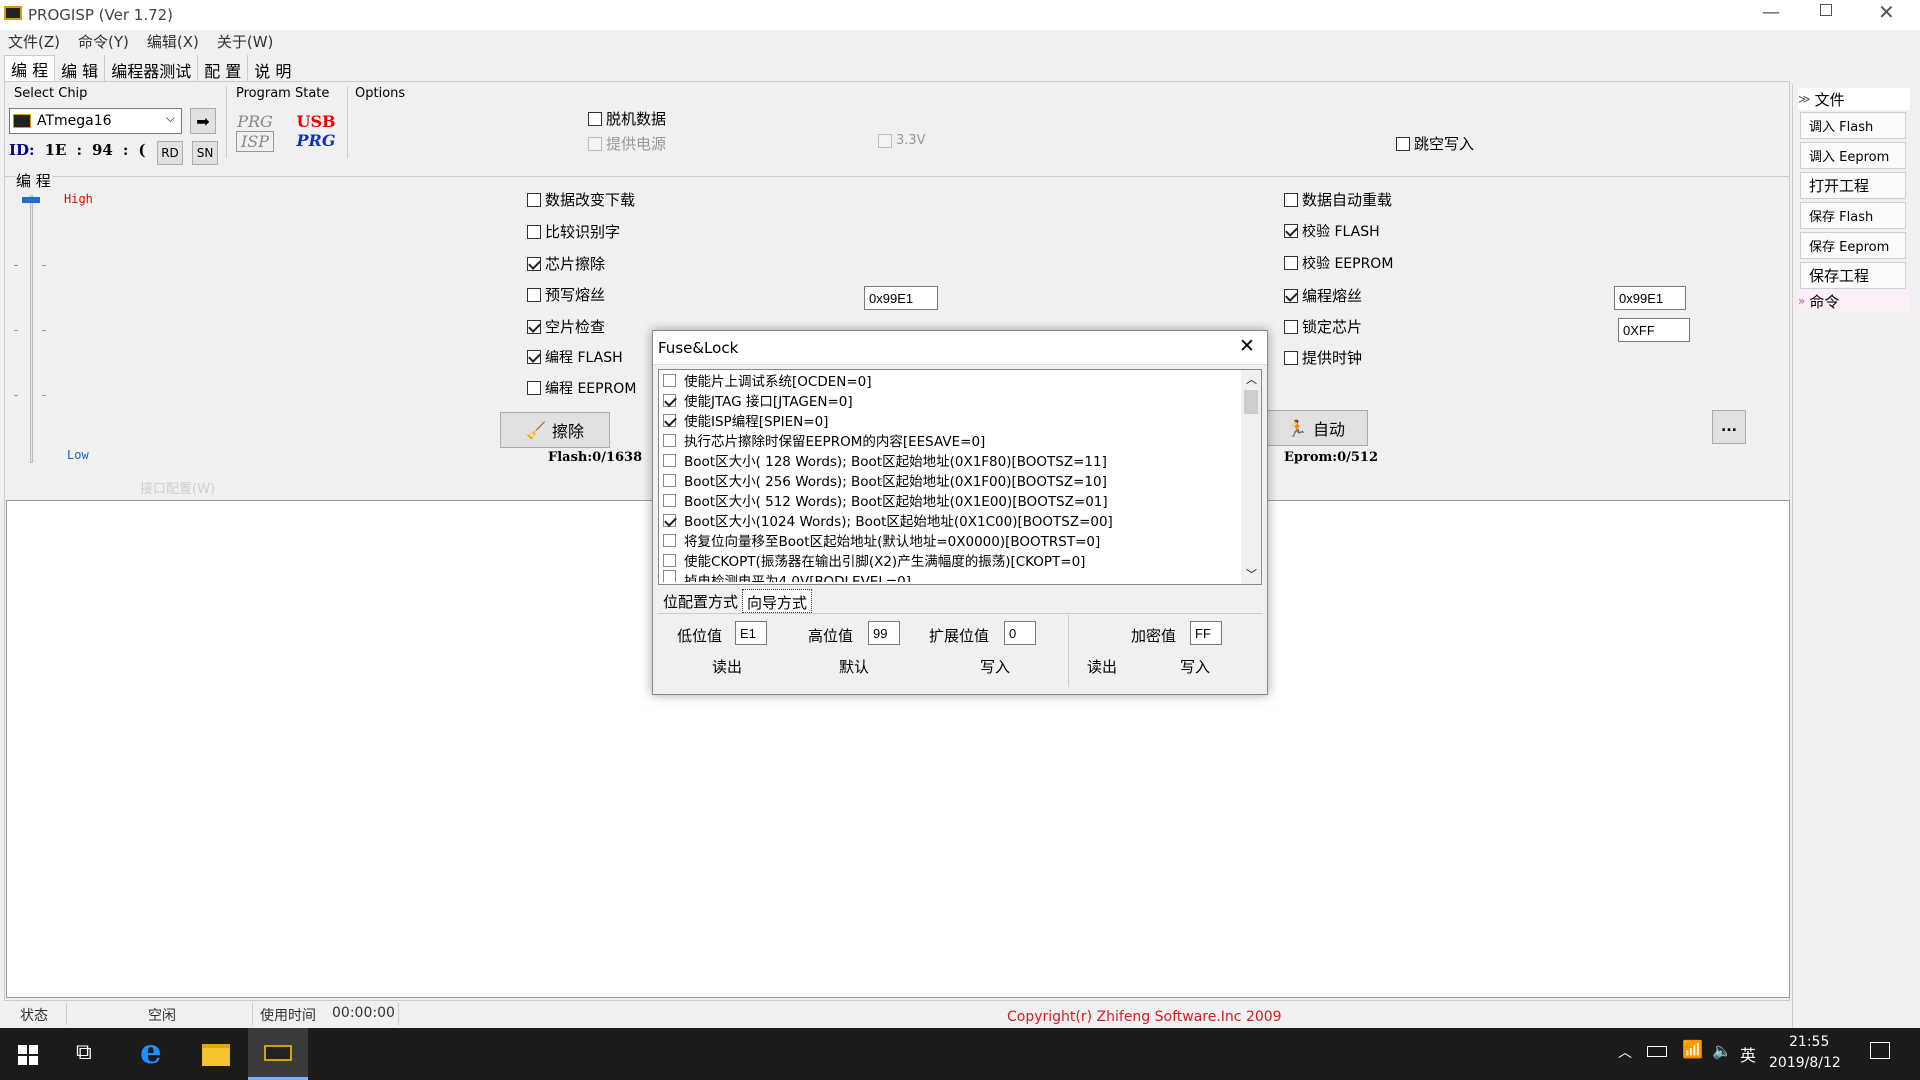 This screenshot has width=1920, height=1080. Describe the element at coordinates (1323, 326) in the screenshot. I see `program-option-right: 锁定芯片` at that location.